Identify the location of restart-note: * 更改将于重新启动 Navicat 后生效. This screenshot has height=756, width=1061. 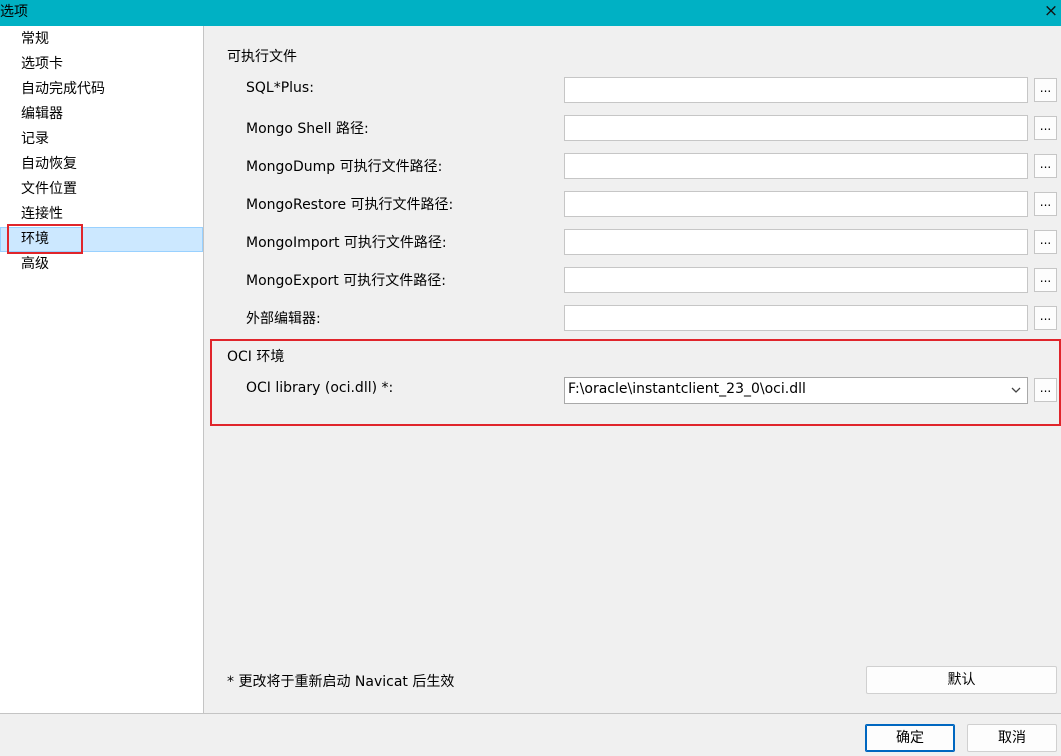
(341, 682).